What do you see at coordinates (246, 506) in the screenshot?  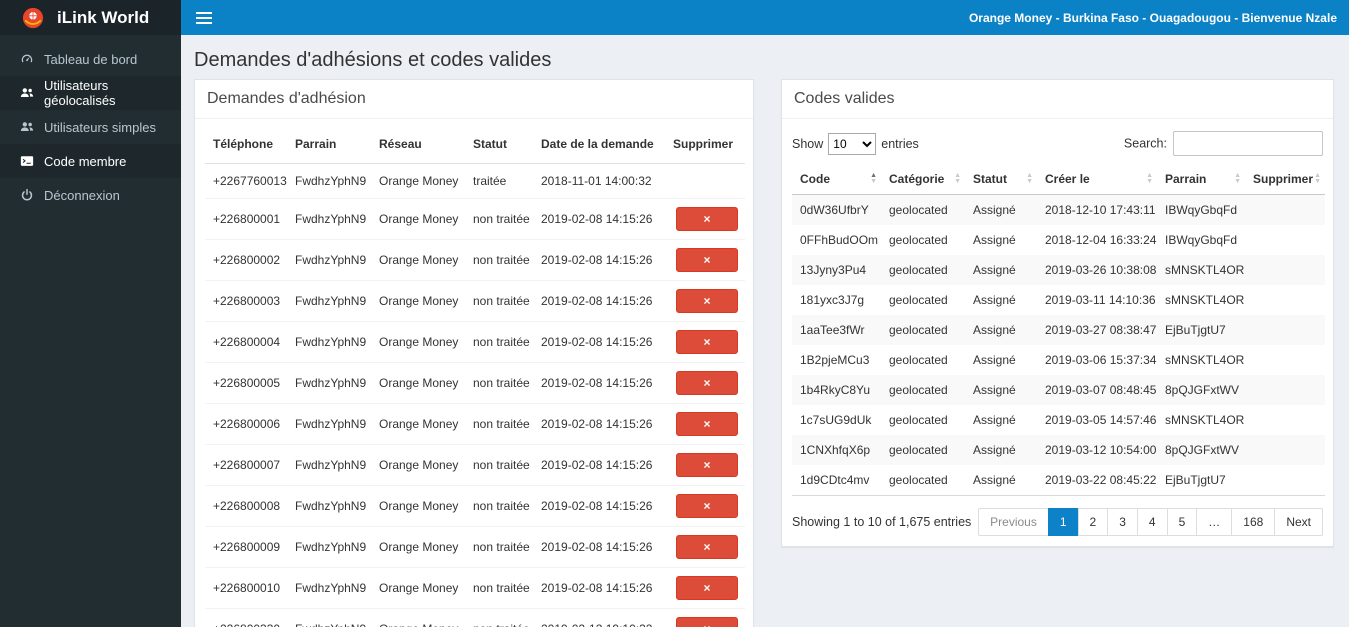 I see `adhesion-telephone: +226800008` at bounding box center [246, 506].